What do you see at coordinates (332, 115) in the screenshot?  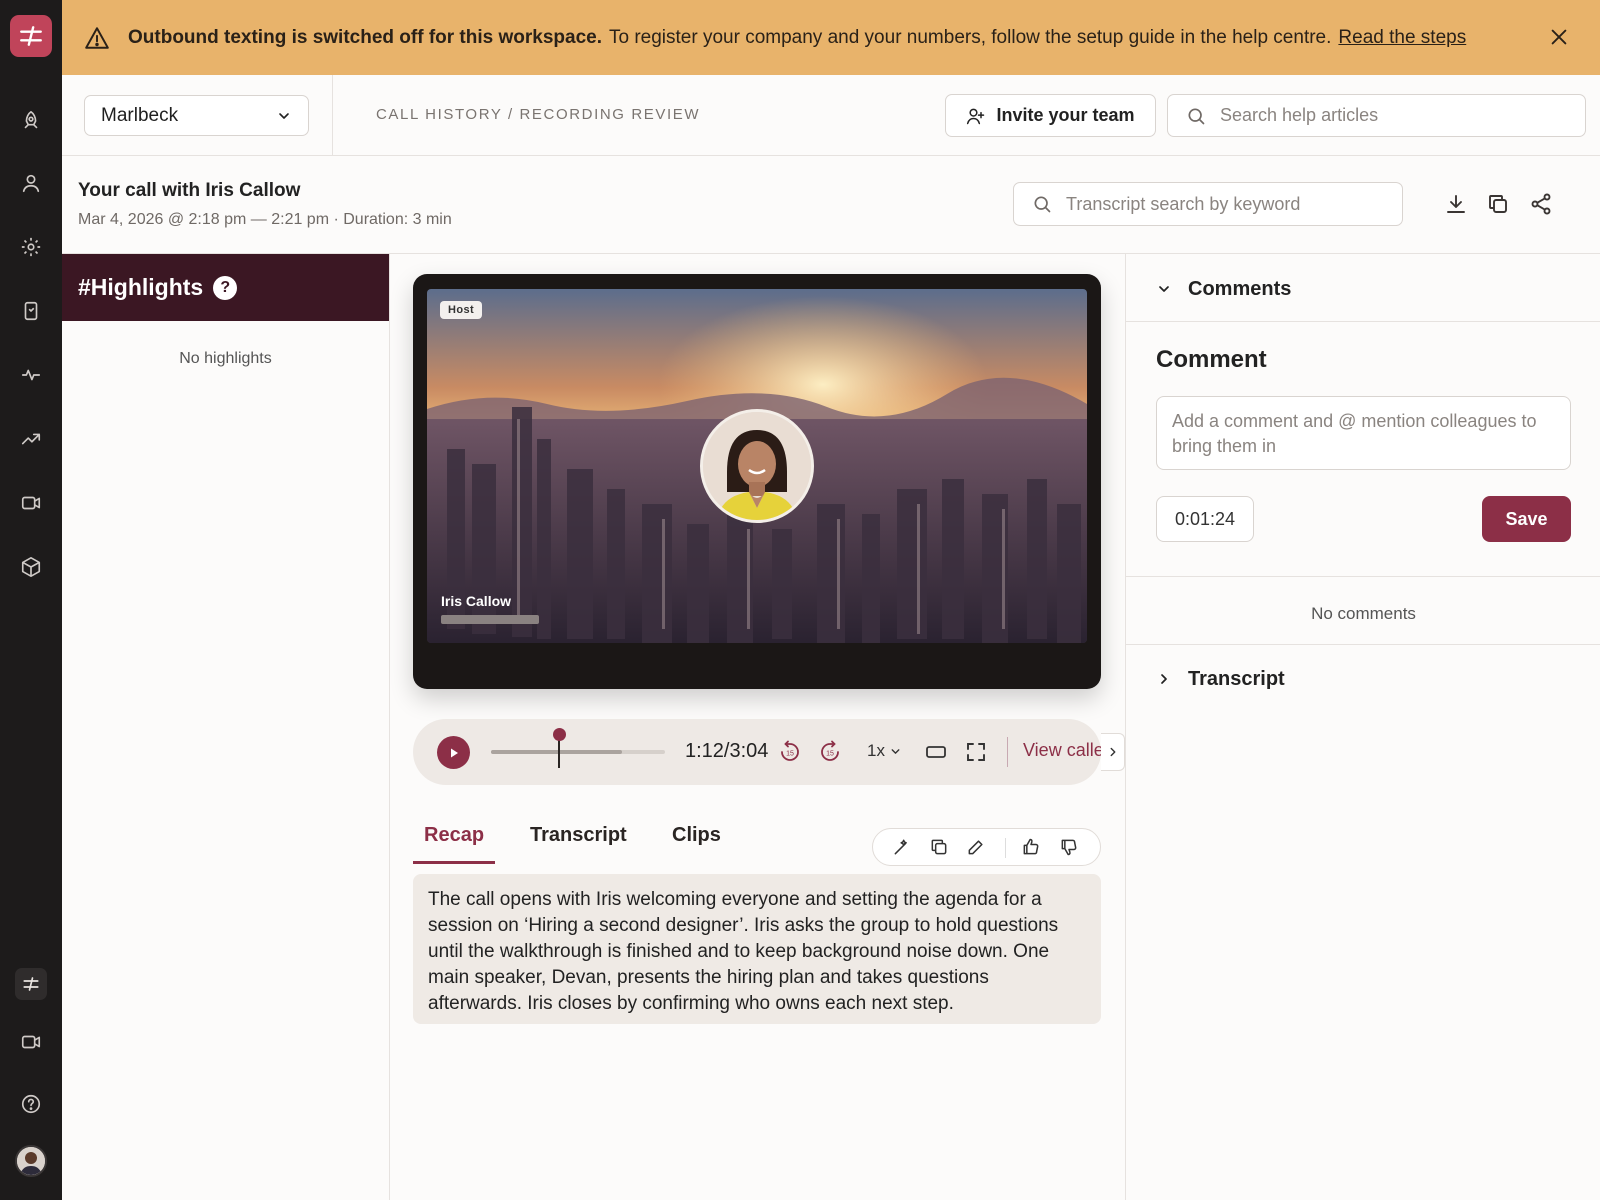 I see `topbar-divider` at bounding box center [332, 115].